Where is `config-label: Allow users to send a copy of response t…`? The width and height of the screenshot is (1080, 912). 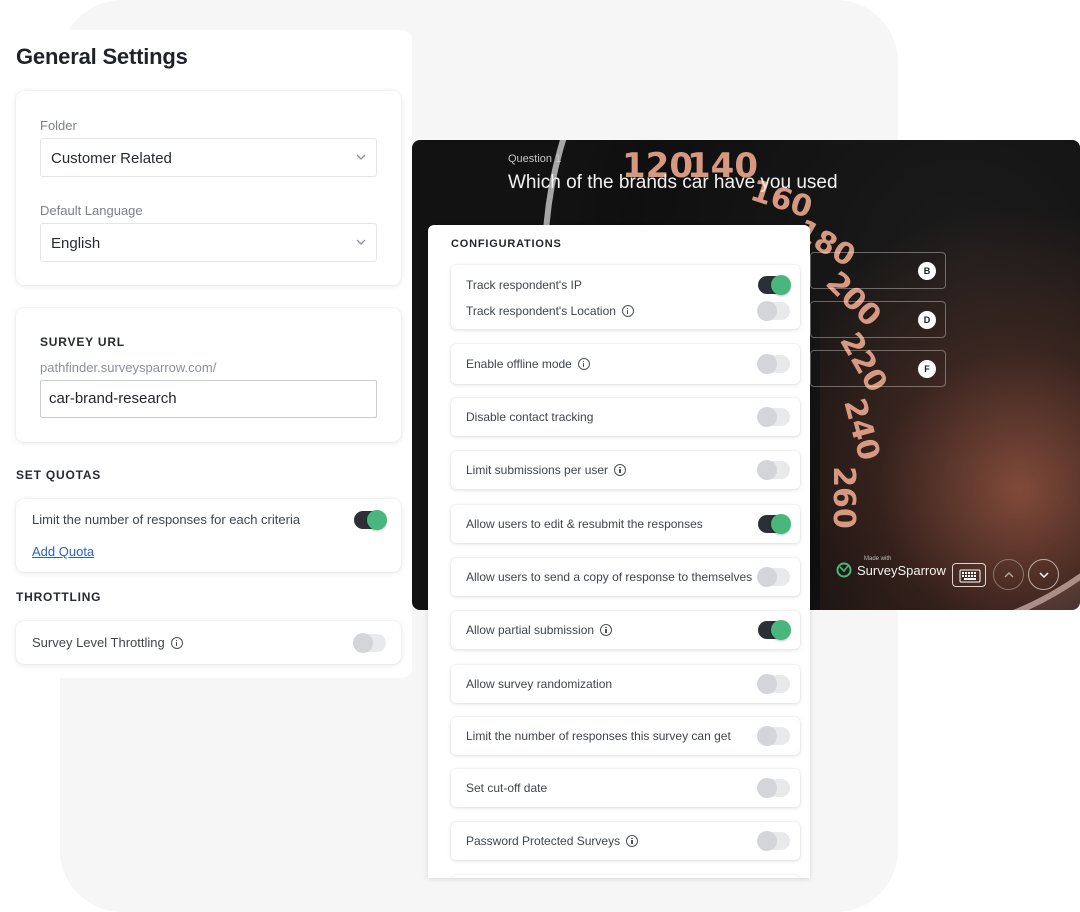 config-label: Allow users to send a copy of response t… is located at coordinates (609, 577).